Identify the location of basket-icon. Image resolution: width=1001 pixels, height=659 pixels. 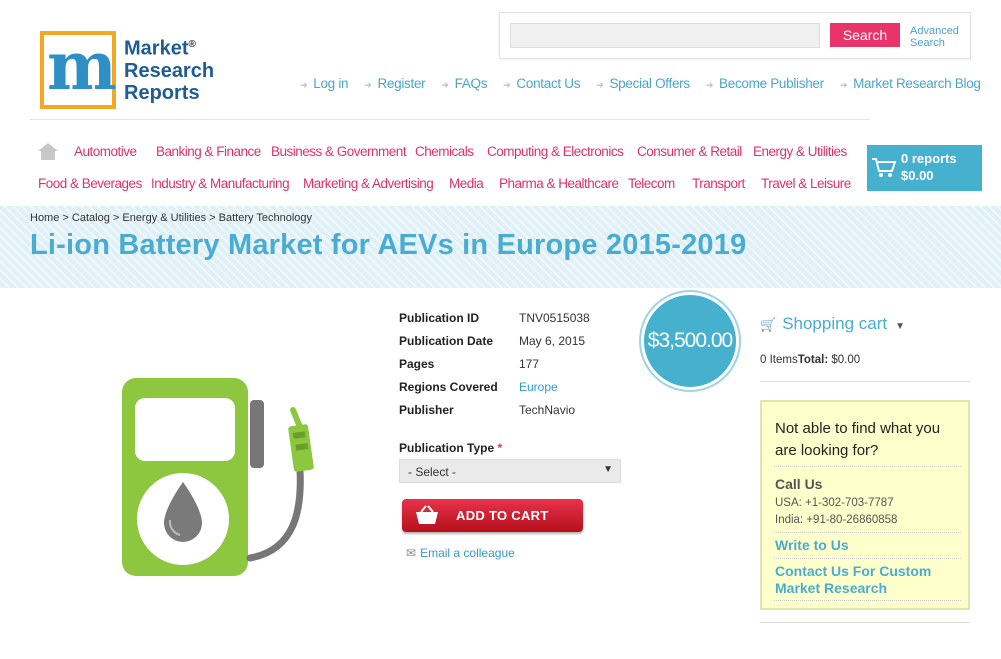
(427, 514).